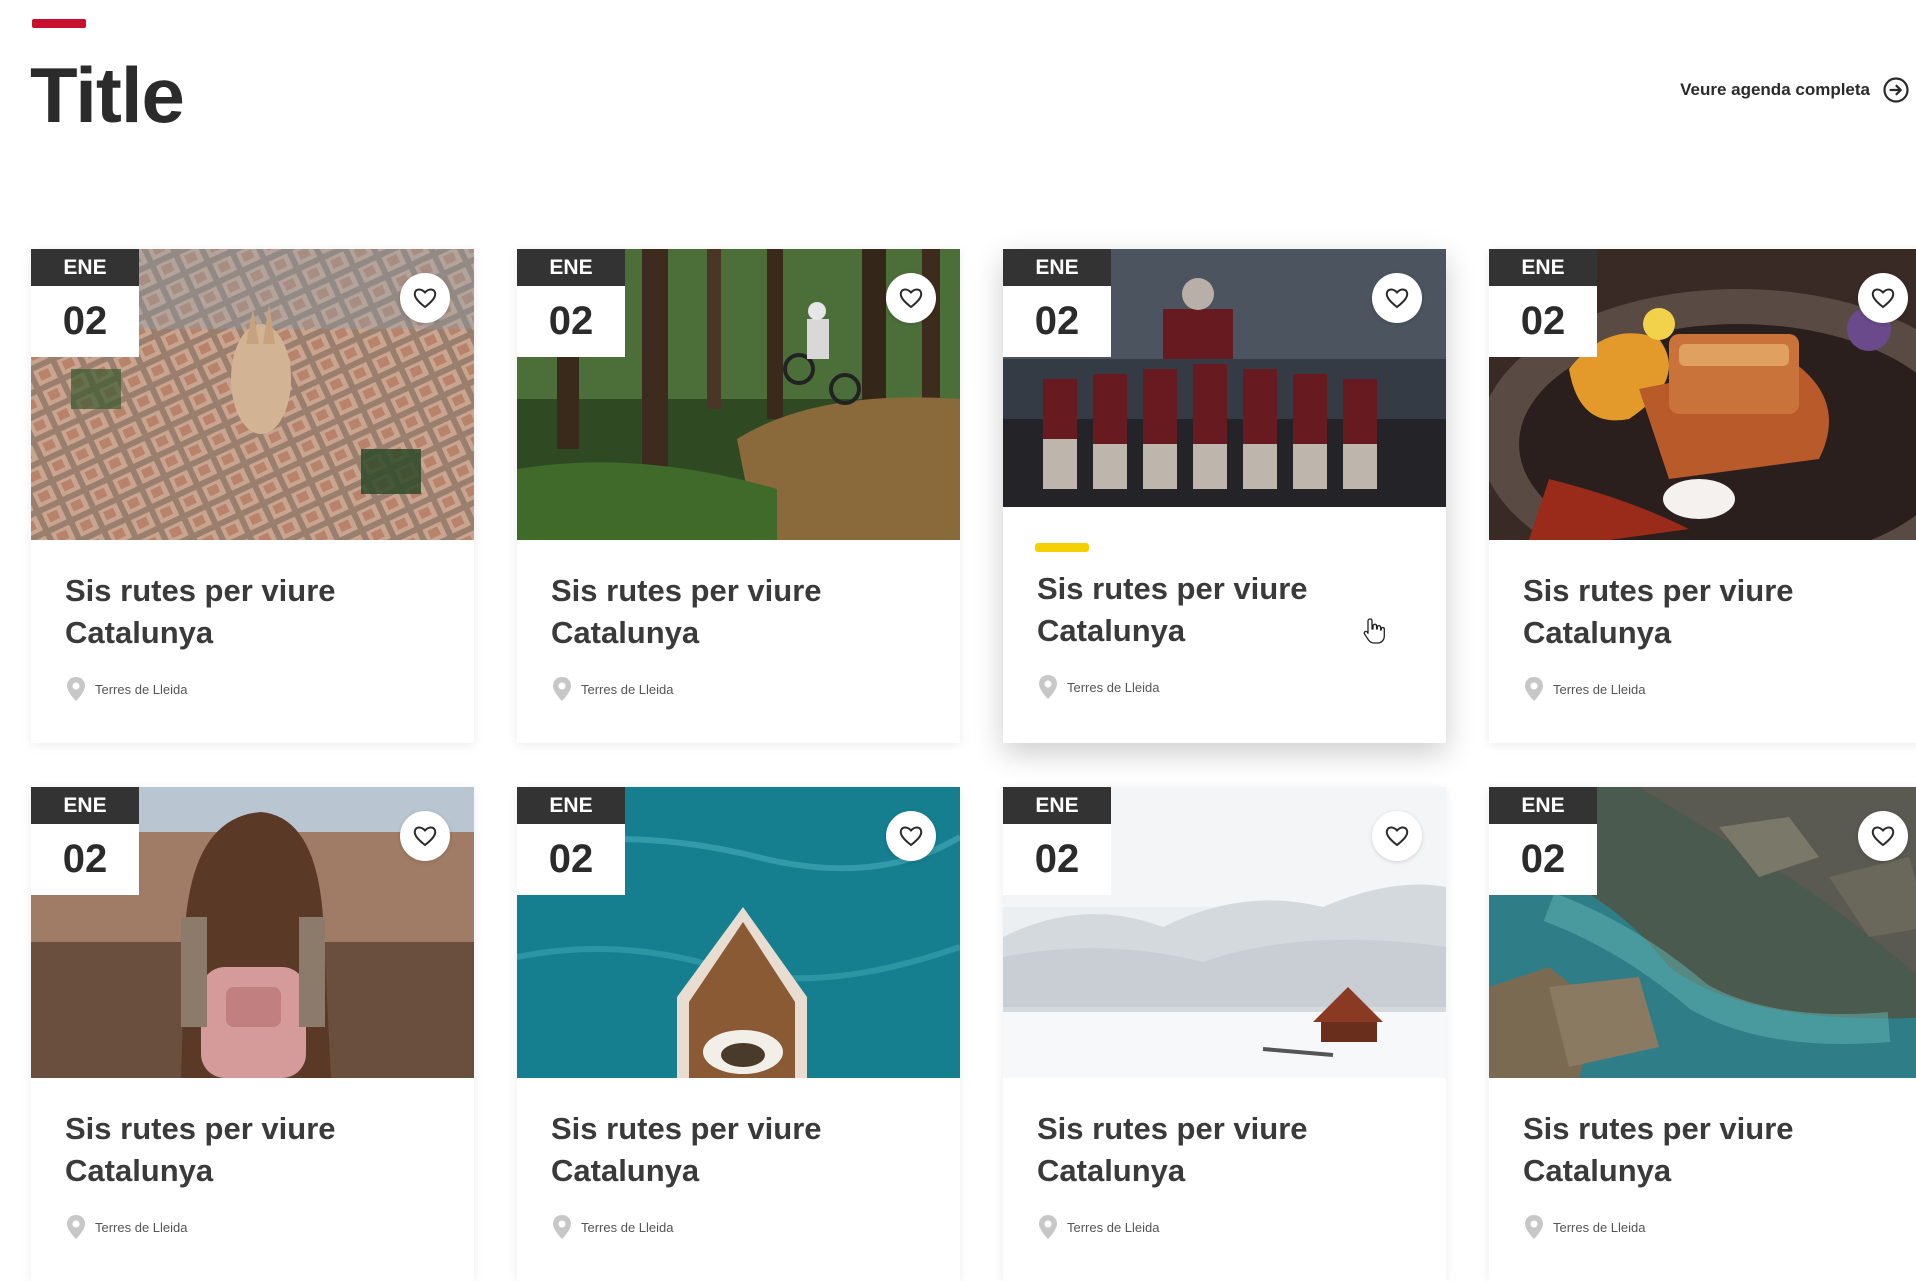 The height and width of the screenshot is (1281, 1916). Describe the element at coordinates (1896, 90) in the screenshot. I see `arrow-right-circle-icon` at that location.